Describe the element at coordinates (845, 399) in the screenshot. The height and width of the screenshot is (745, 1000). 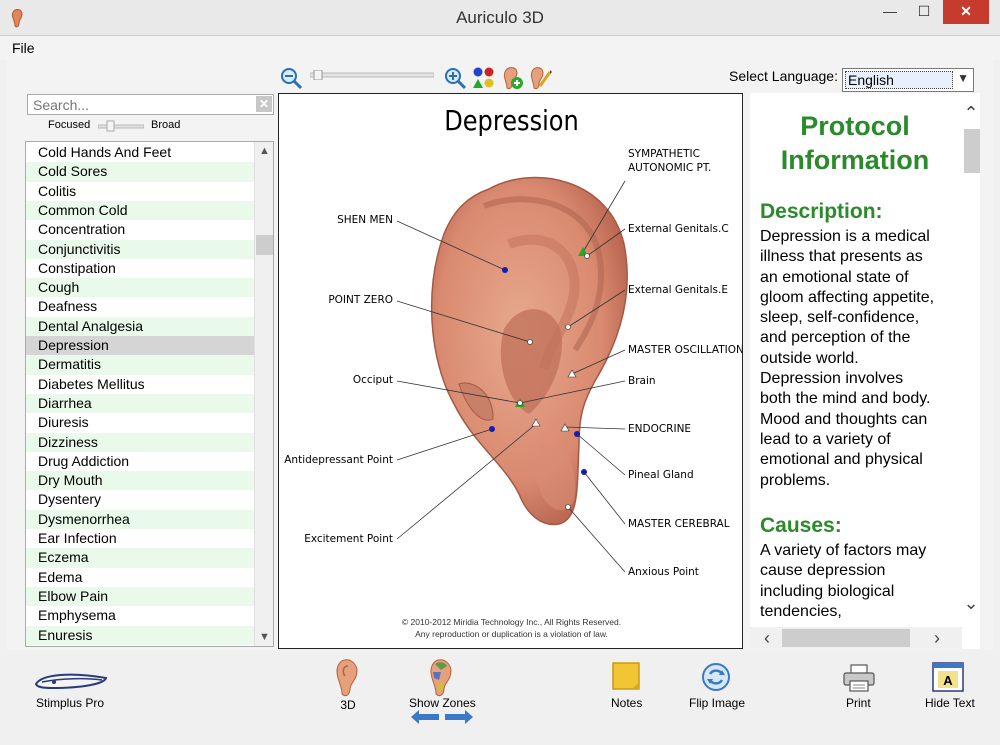
I see `text-line: both the mind and body.` at that location.